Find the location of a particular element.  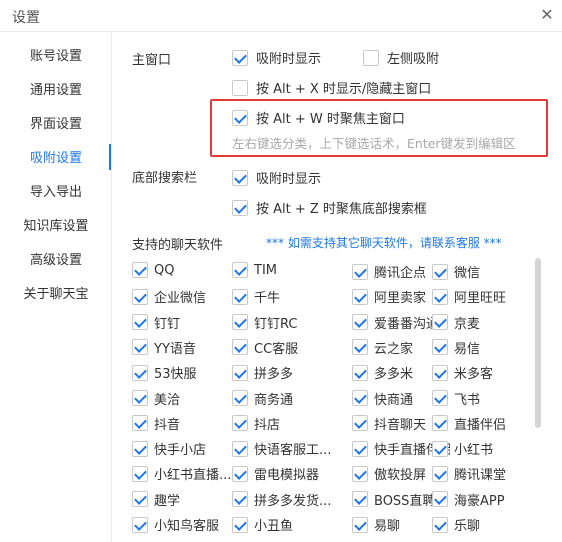

software-label: 腾讯课堂 is located at coordinates (480, 476).